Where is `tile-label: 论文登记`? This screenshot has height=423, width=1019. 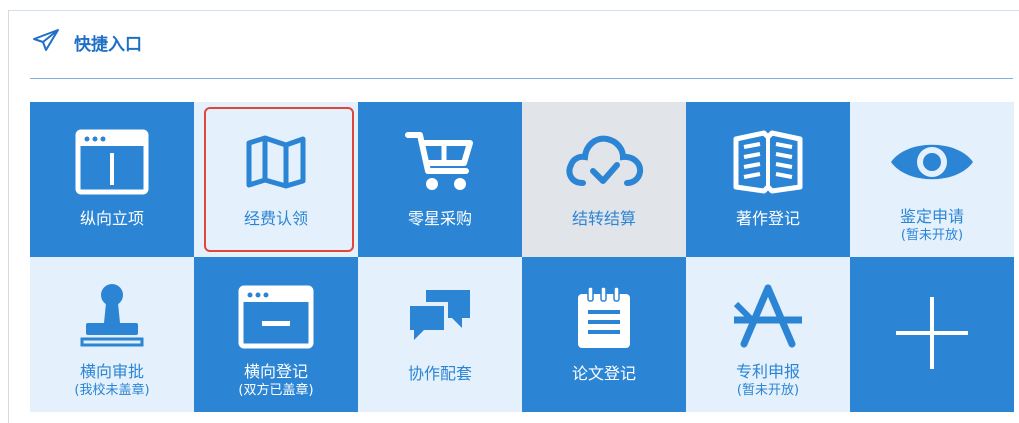
tile-label: 论文登记 is located at coordinates (603, 373).